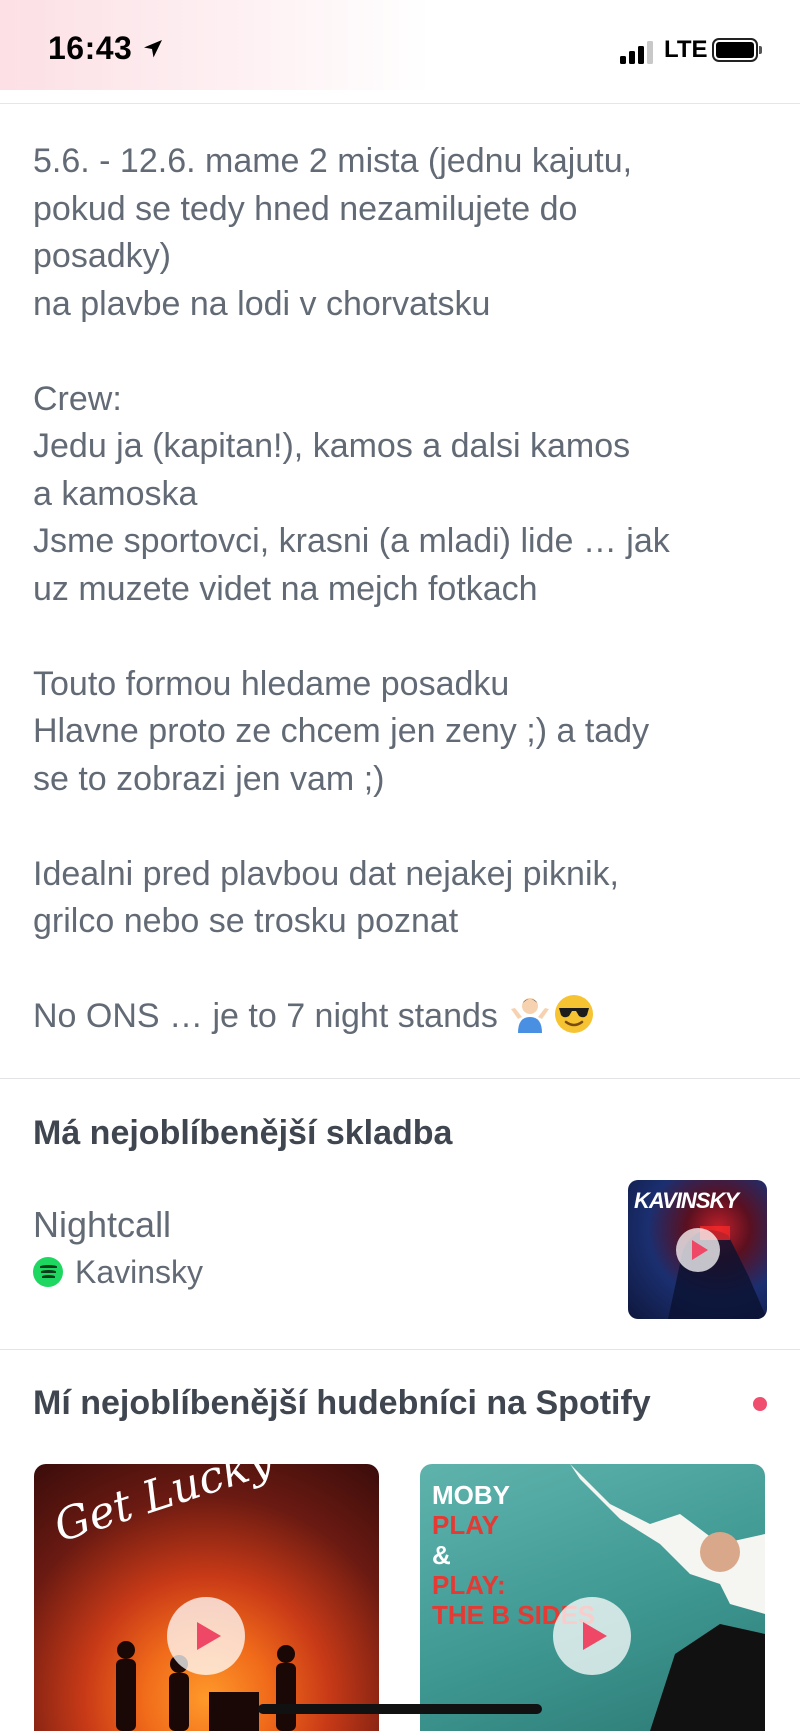 The height and width of the screenshot is (1731, 800). I want to click on artist-card-moby: MOBY PLAY & PLAY: THE B SIDES, so click(592, 1597).